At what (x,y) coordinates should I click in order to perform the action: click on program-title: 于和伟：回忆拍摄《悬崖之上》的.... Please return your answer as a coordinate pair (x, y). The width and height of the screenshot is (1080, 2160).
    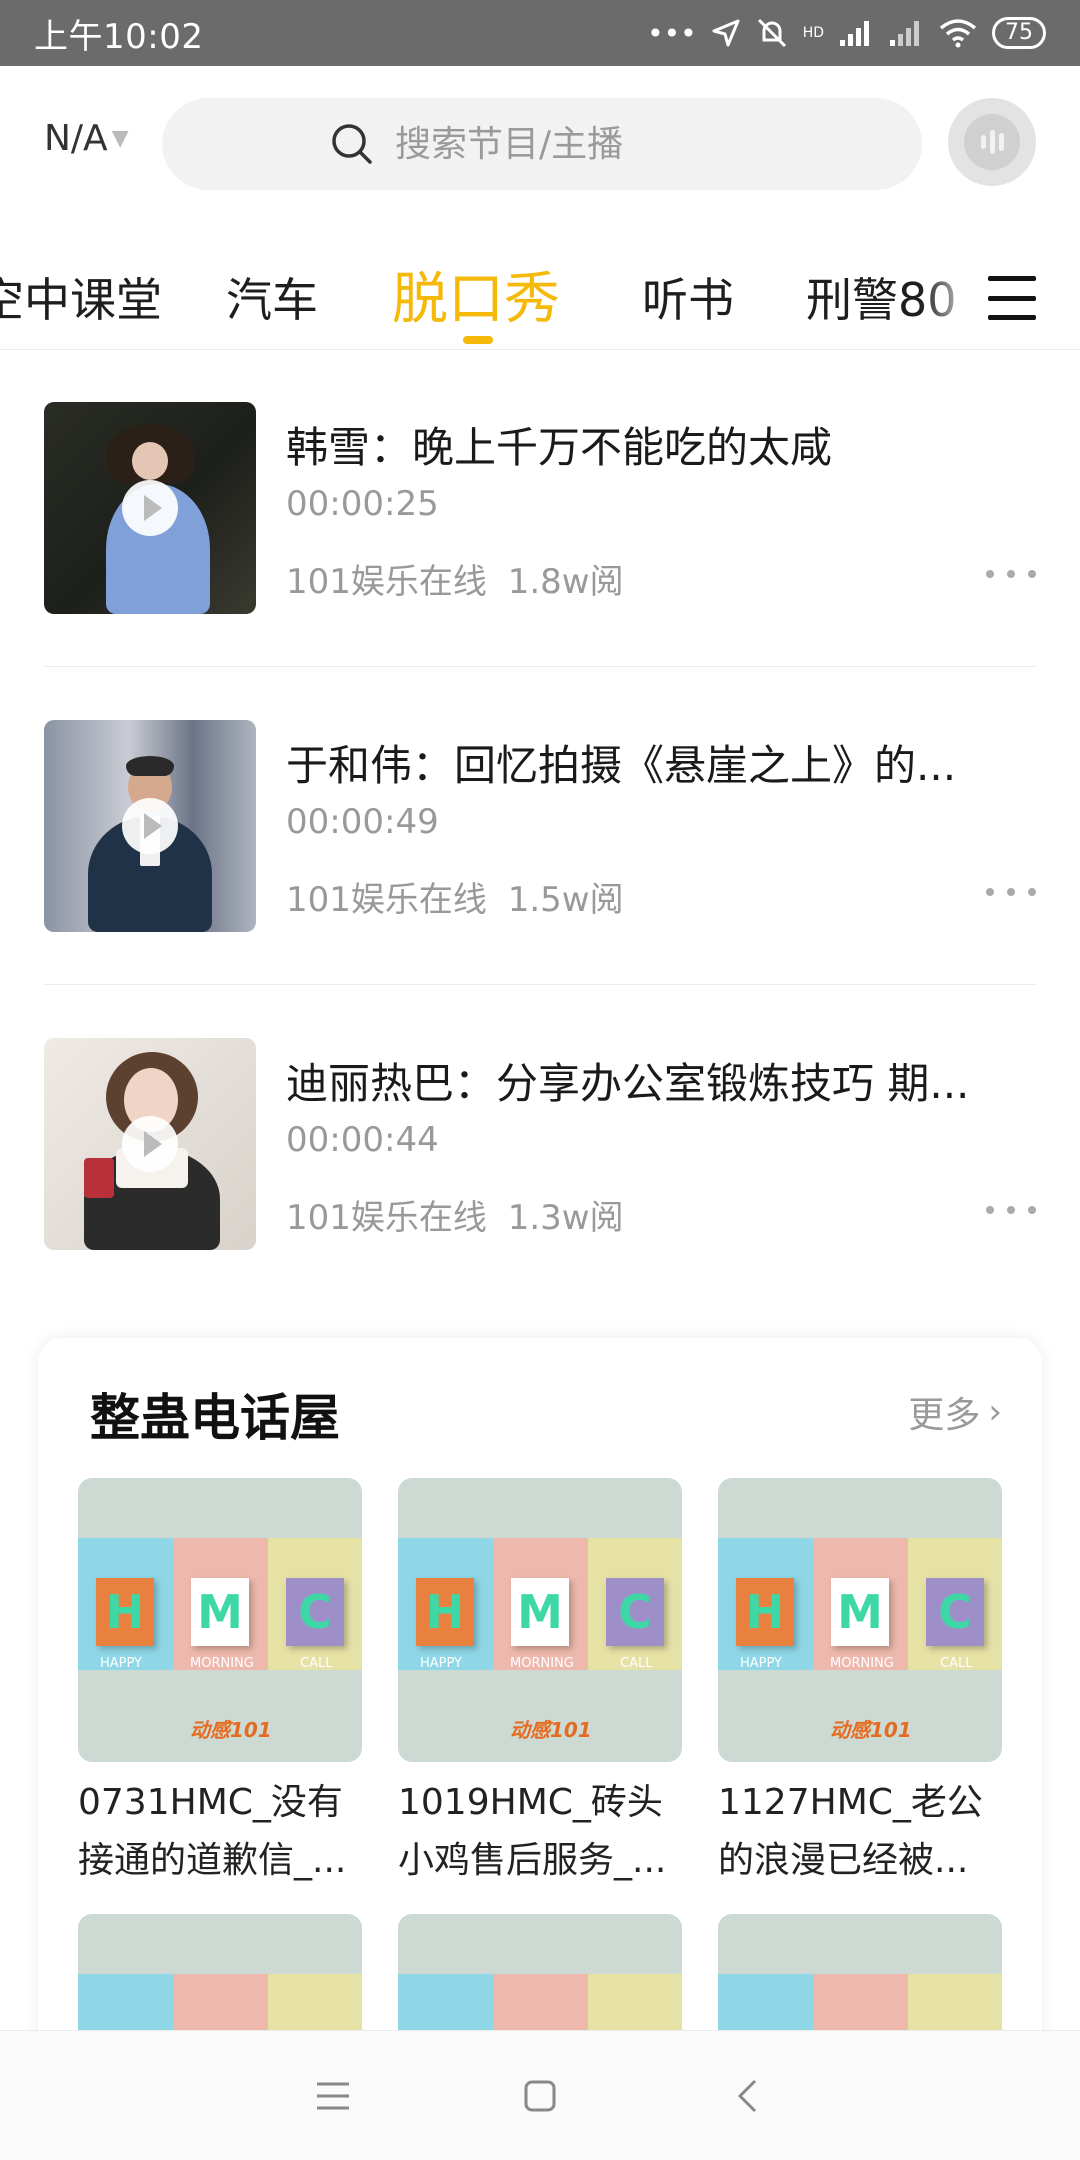
    Looking at the image, I should click on (621, 765).